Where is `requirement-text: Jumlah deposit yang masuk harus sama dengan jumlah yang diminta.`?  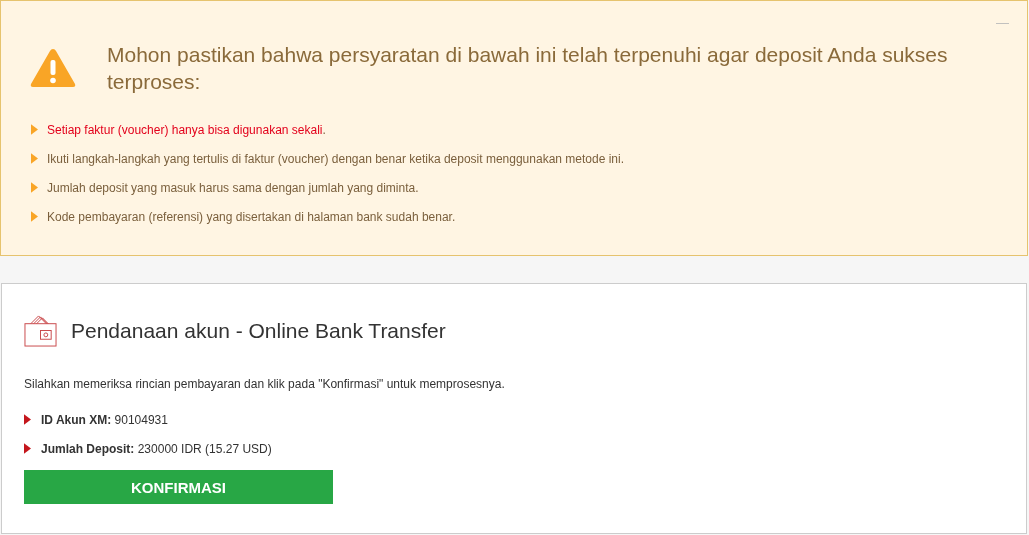 requirement-text: Jumlah deposit yang masuk harus sama dengan jumlah yang diminta. is located at coordinates (233, 187).